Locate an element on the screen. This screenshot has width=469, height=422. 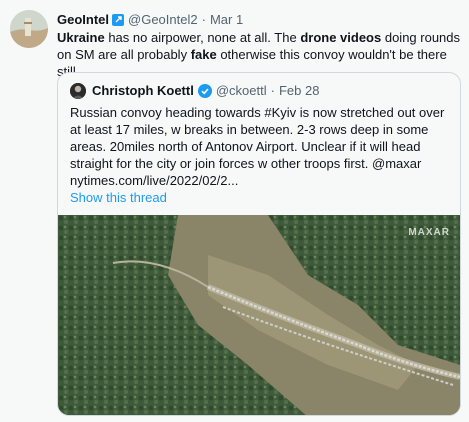
image-watermark: MAXAR is located at coordinates (429, 232).